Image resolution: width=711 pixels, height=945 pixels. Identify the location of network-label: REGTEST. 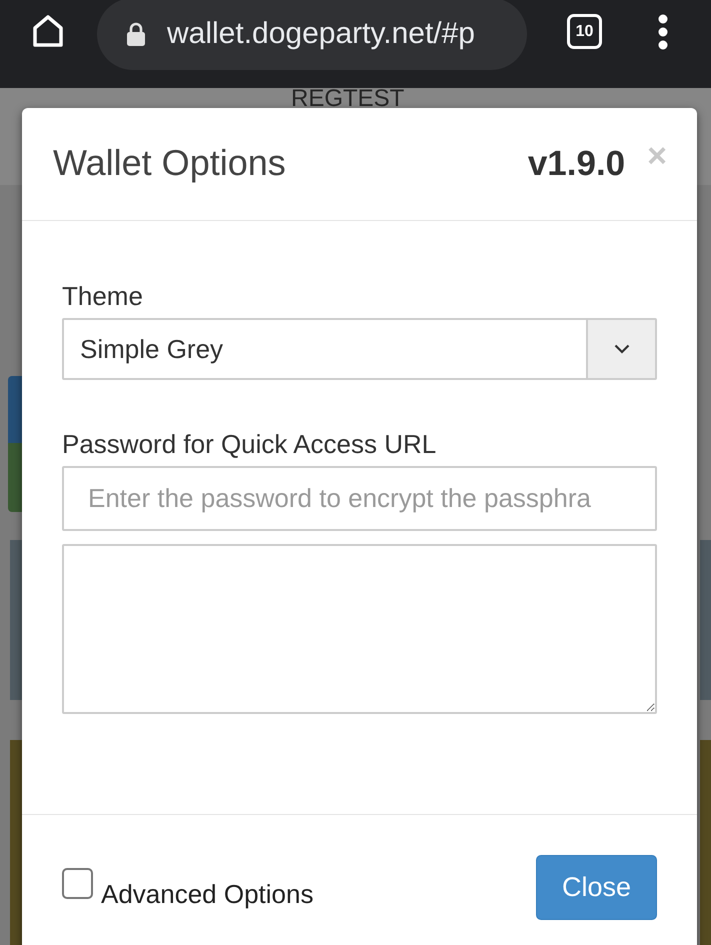
(347, 98).